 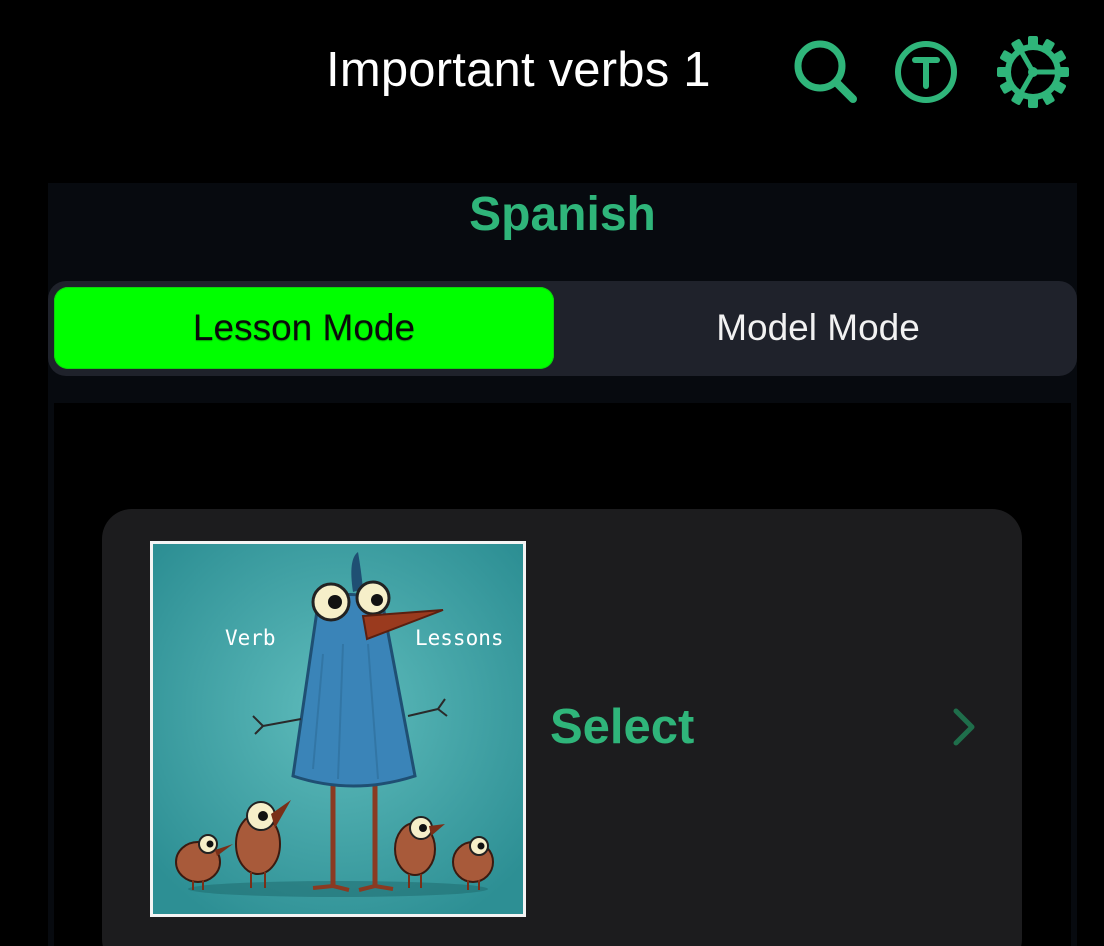 What do you see at coordinates (459, 638) in the screenshot?
I see `thumbnail-word-lessons: Lessons` at bounding box center [459, 638].